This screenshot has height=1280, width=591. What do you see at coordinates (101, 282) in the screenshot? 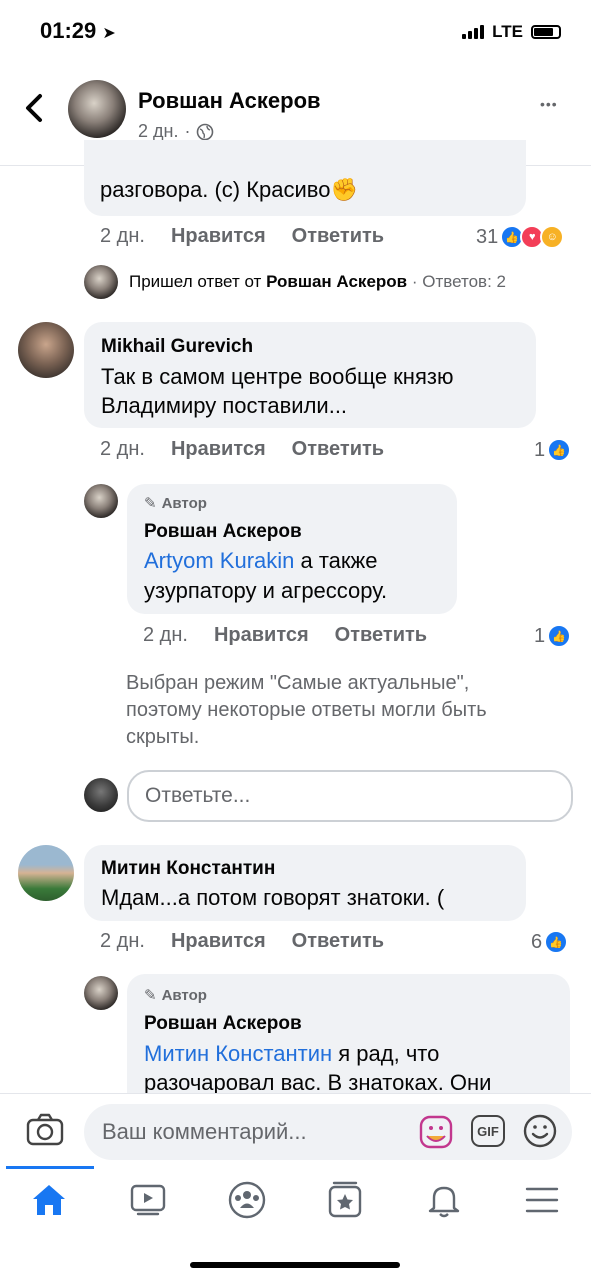
I see `reply-author-avatar` at bounding box center [101, 282].